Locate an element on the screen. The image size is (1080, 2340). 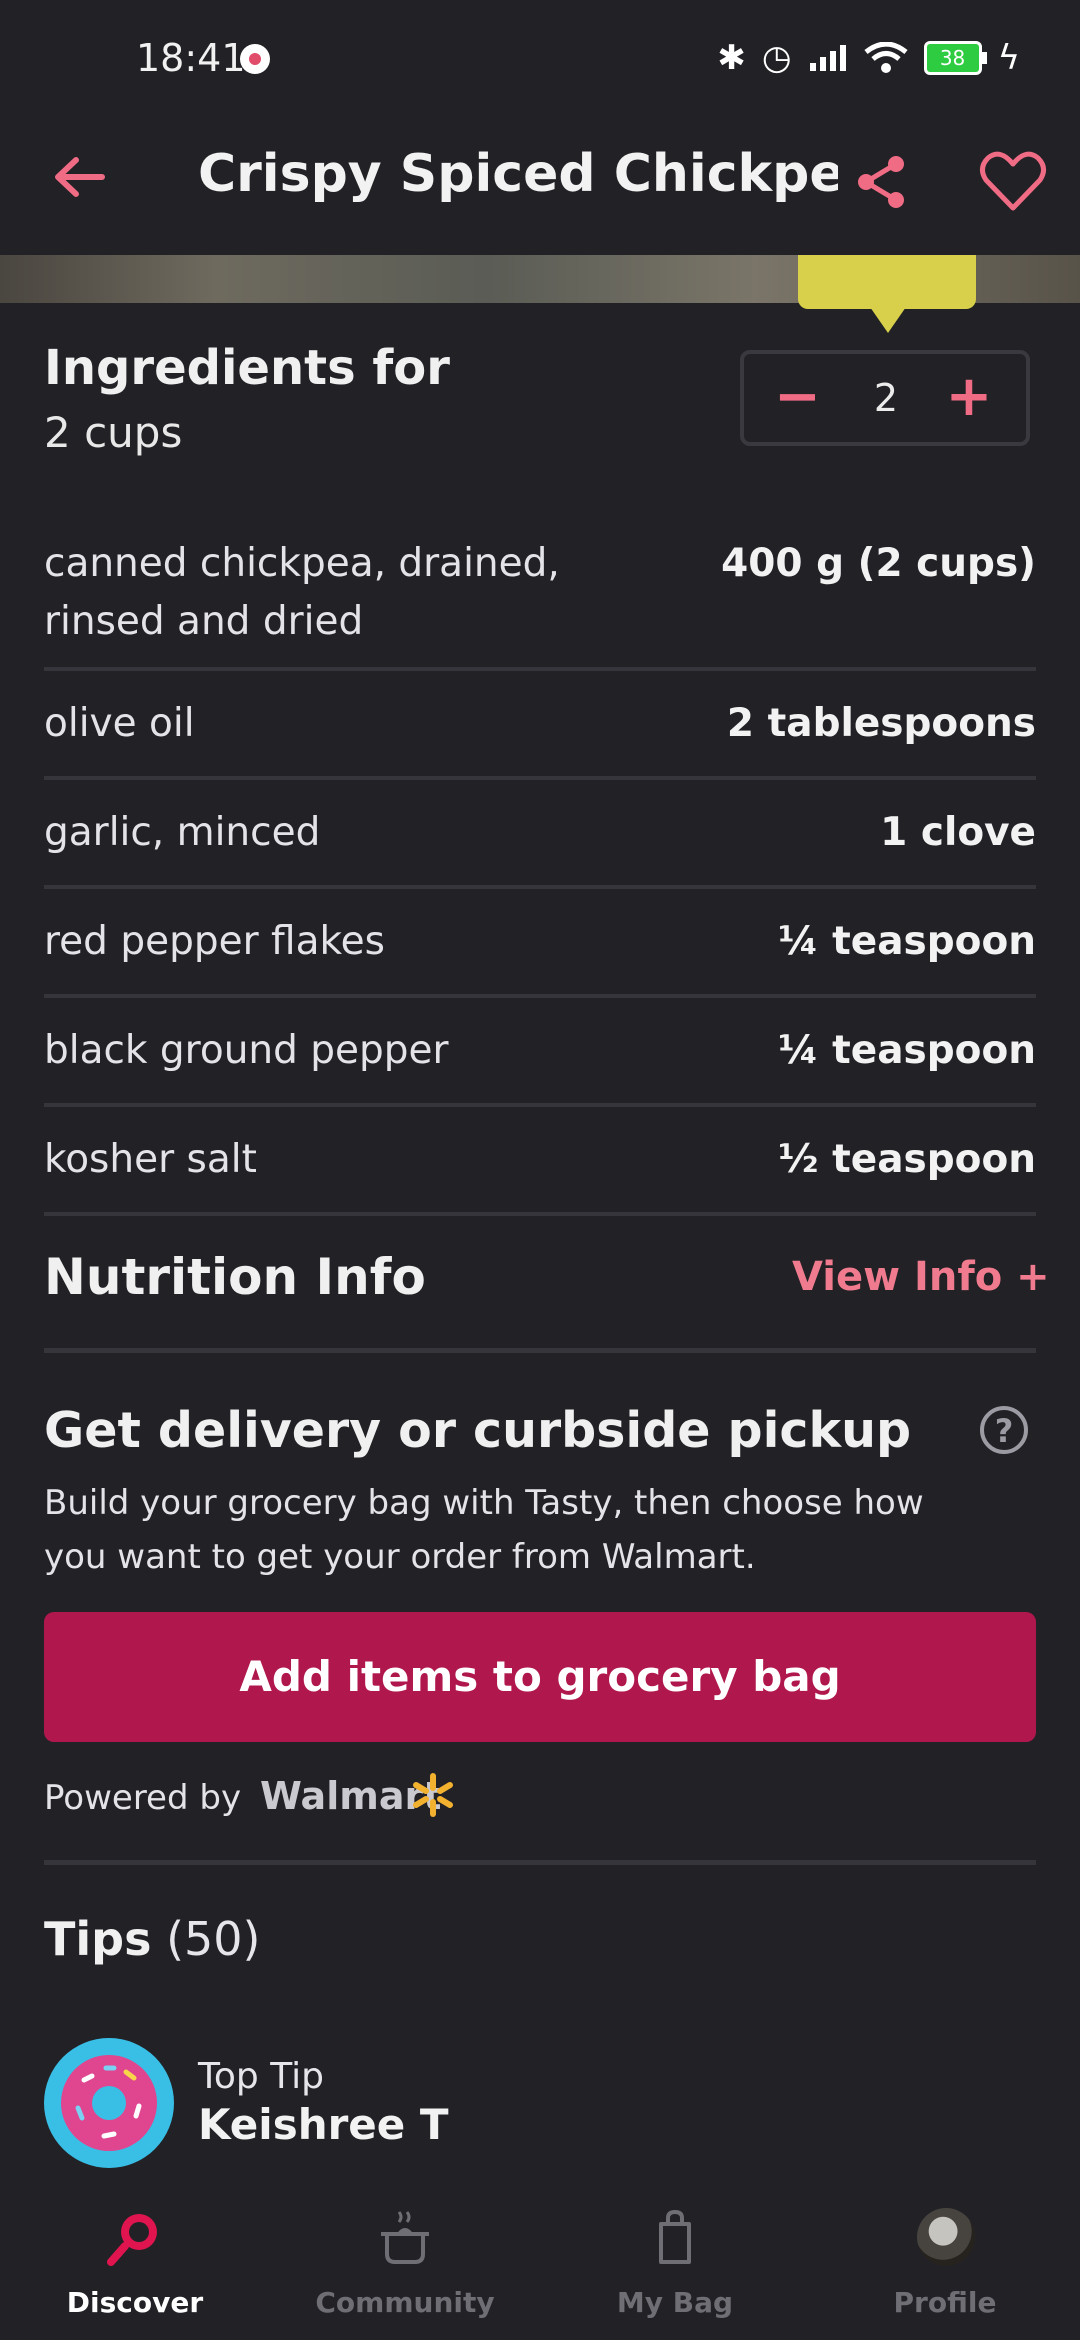
ingredient-row: black ground pepper ¼ teaspoon is located at coordinates (540, 1052).